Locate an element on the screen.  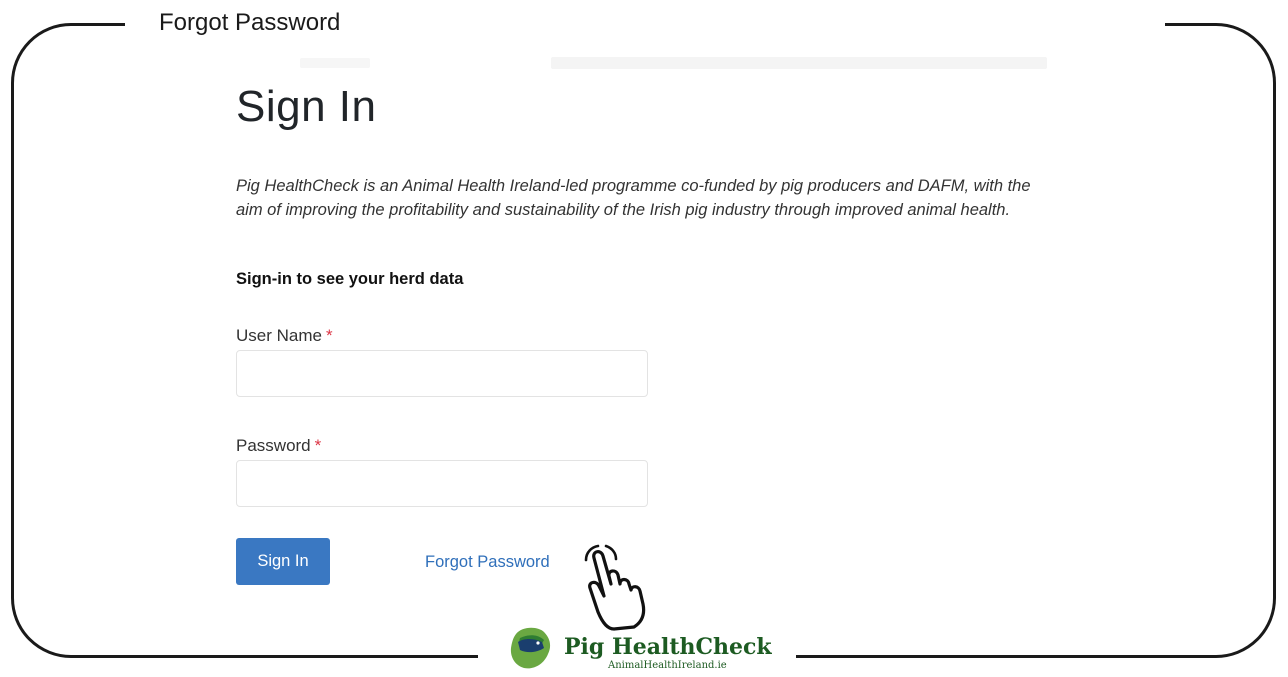
page-title: Sign In is located at coordinates (306, 106).